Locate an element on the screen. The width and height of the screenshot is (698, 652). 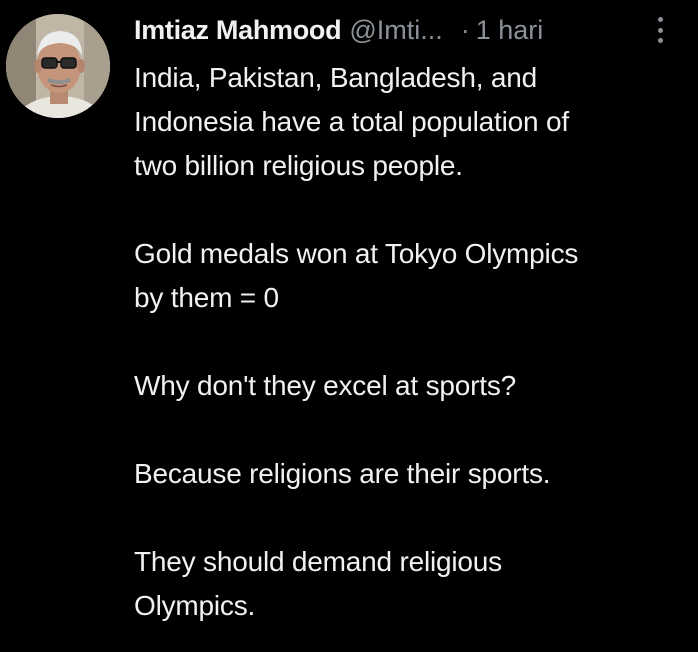
author-name: Imtiaz Mahmood is located at coordinates (238, 30).